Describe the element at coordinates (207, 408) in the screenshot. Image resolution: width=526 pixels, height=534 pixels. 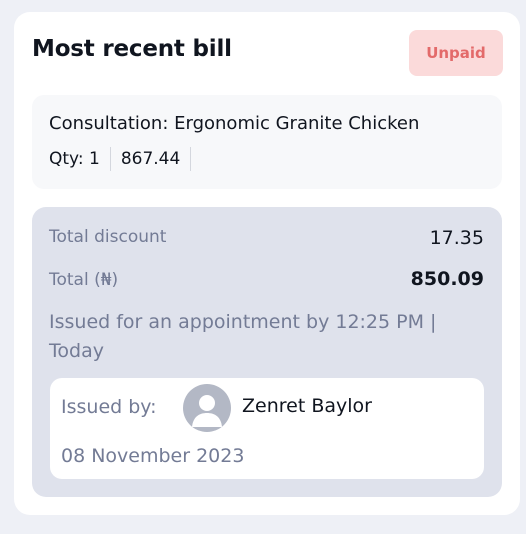
I see `user-avatar-icon` at that location.